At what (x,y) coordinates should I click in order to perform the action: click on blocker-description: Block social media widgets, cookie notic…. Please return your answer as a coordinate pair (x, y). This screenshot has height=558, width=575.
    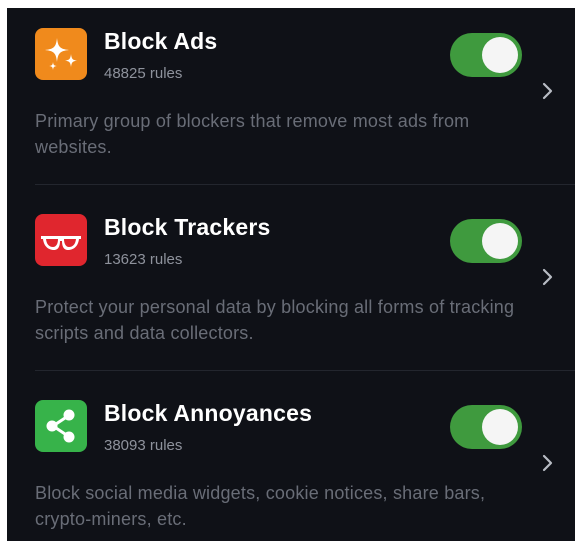
    Looking at the image, I should click on (260, 506).